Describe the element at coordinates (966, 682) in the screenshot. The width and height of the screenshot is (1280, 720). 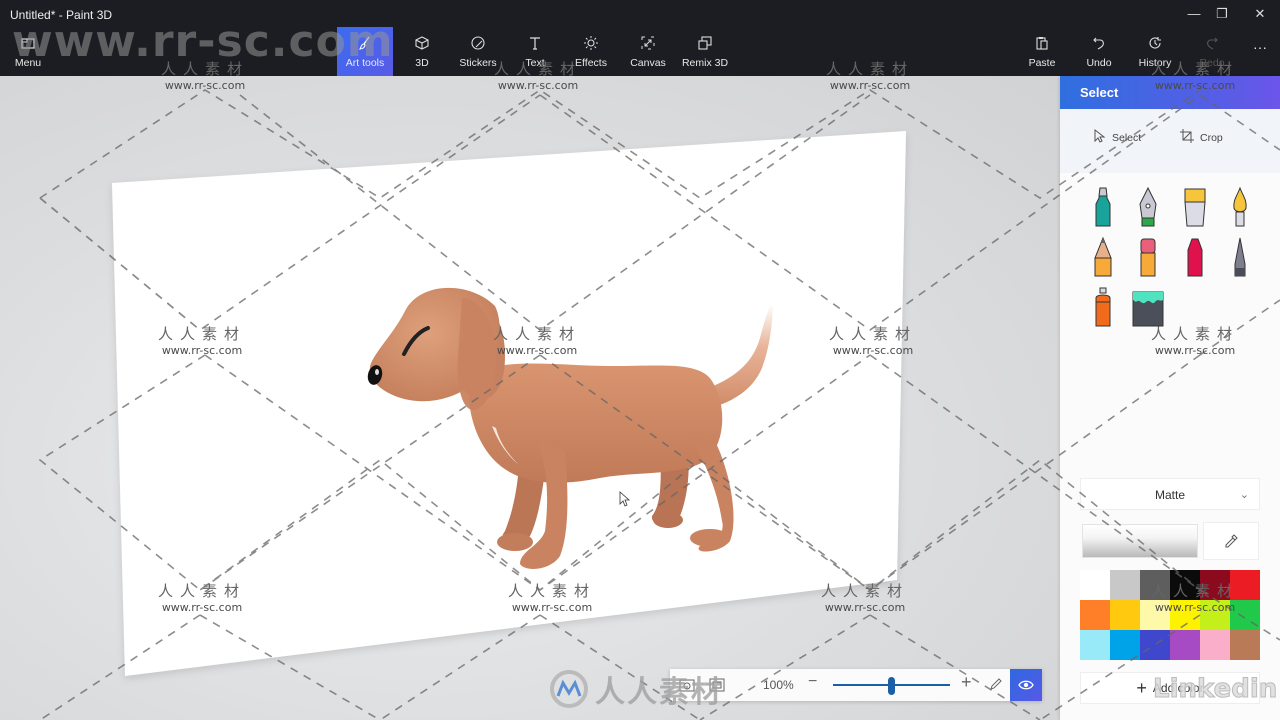
I see `zoom-in-button: +` at that location.